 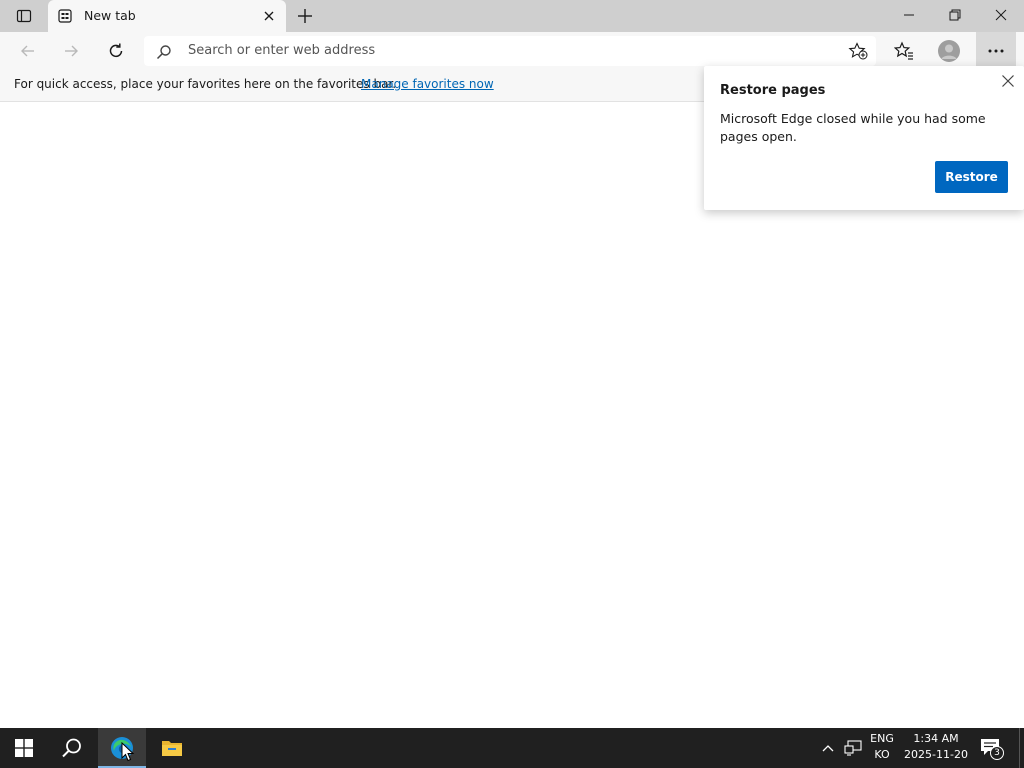 I want to click on input-language-indicator: ENG KO, so click(x=882, y=747).